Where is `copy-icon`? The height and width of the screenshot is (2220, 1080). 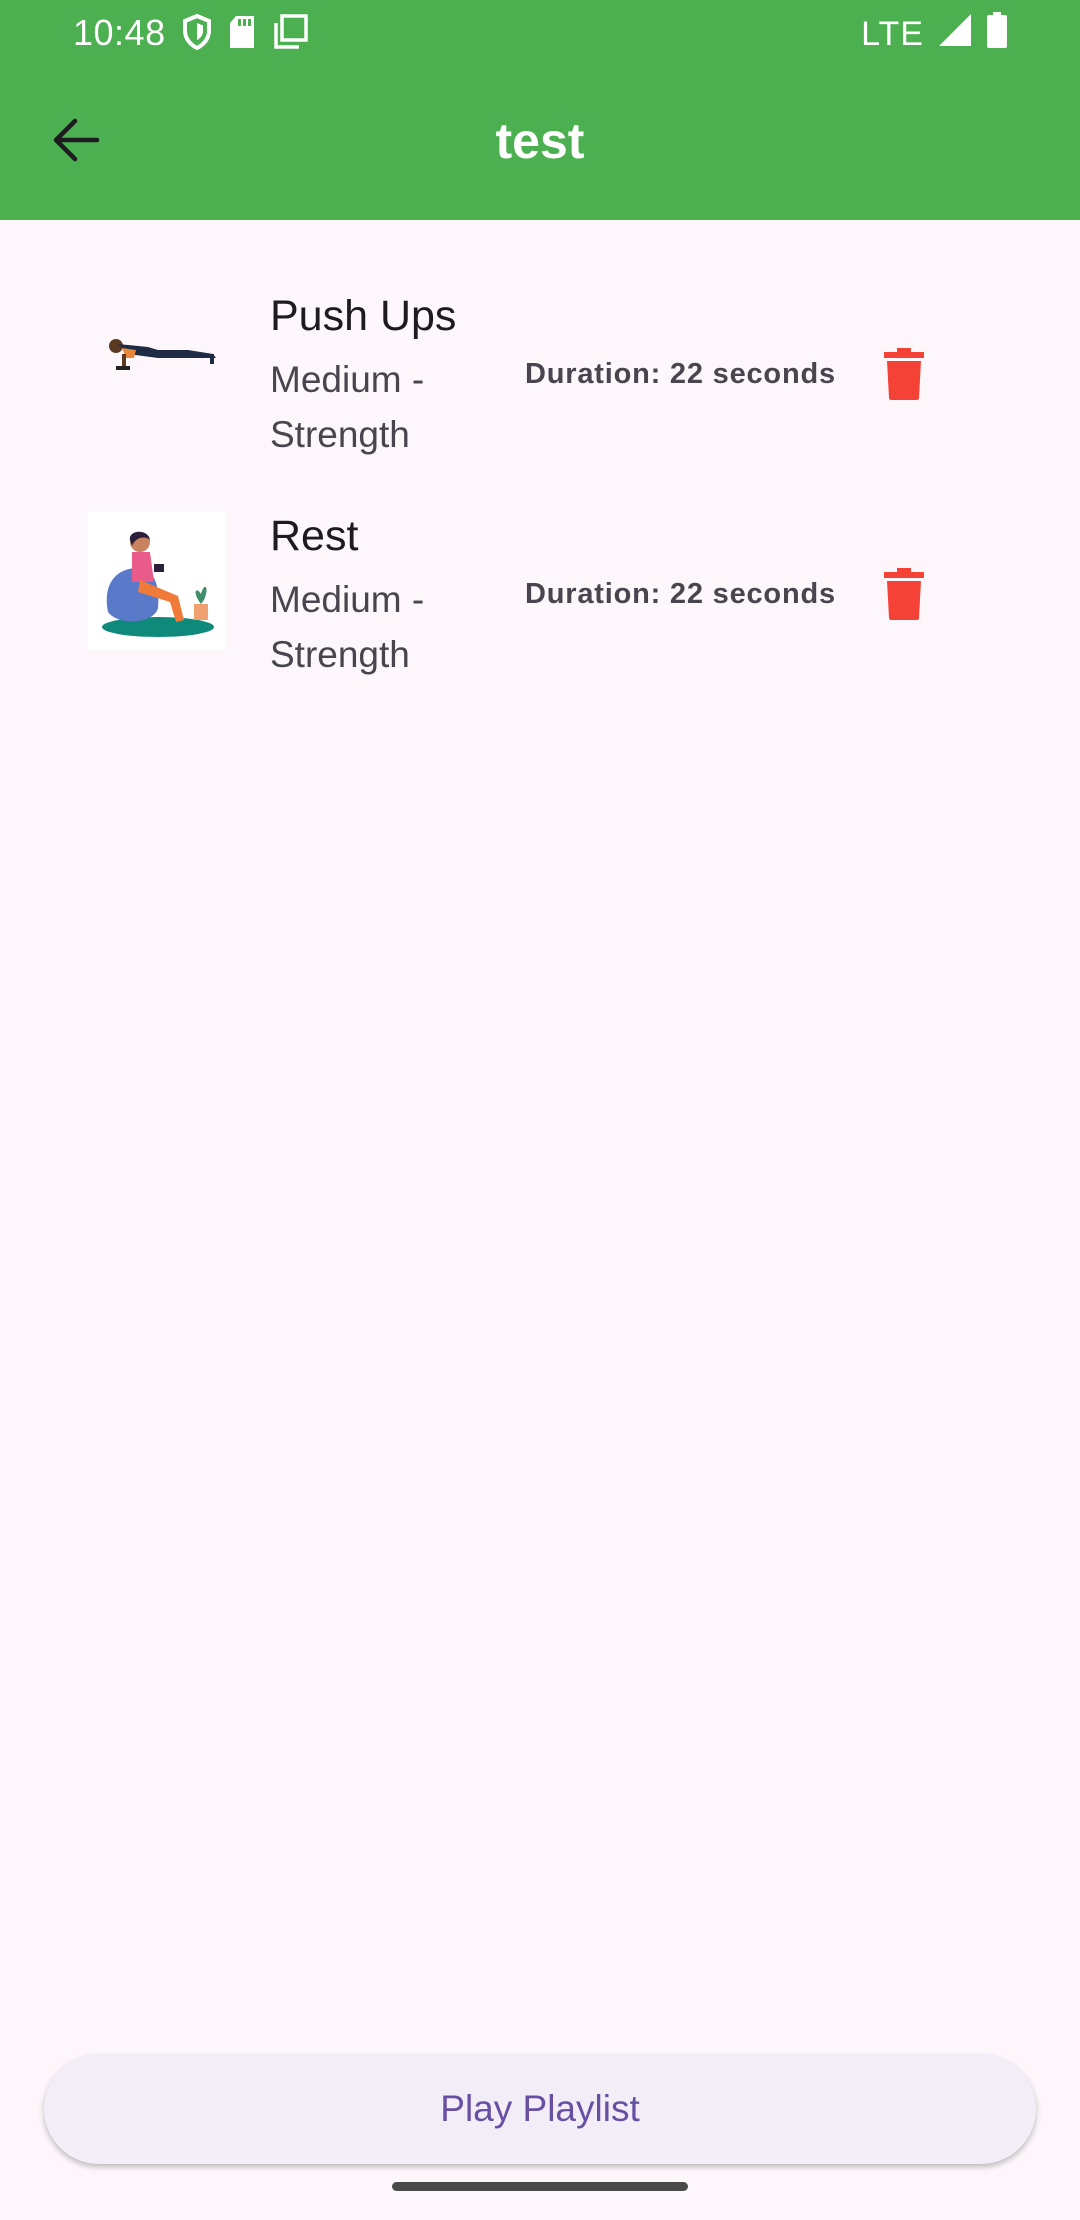
copy-icon is located at coordinates (290, 36).